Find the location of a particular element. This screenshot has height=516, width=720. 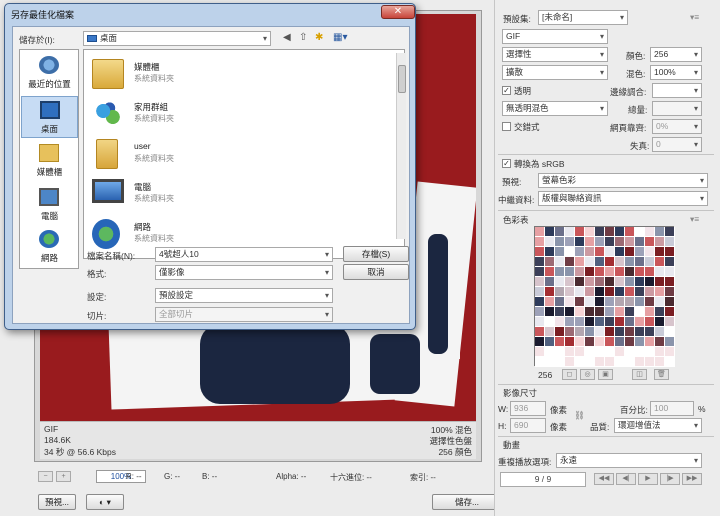

save-in-select: 桌面 is located at coordinates (177, 38).